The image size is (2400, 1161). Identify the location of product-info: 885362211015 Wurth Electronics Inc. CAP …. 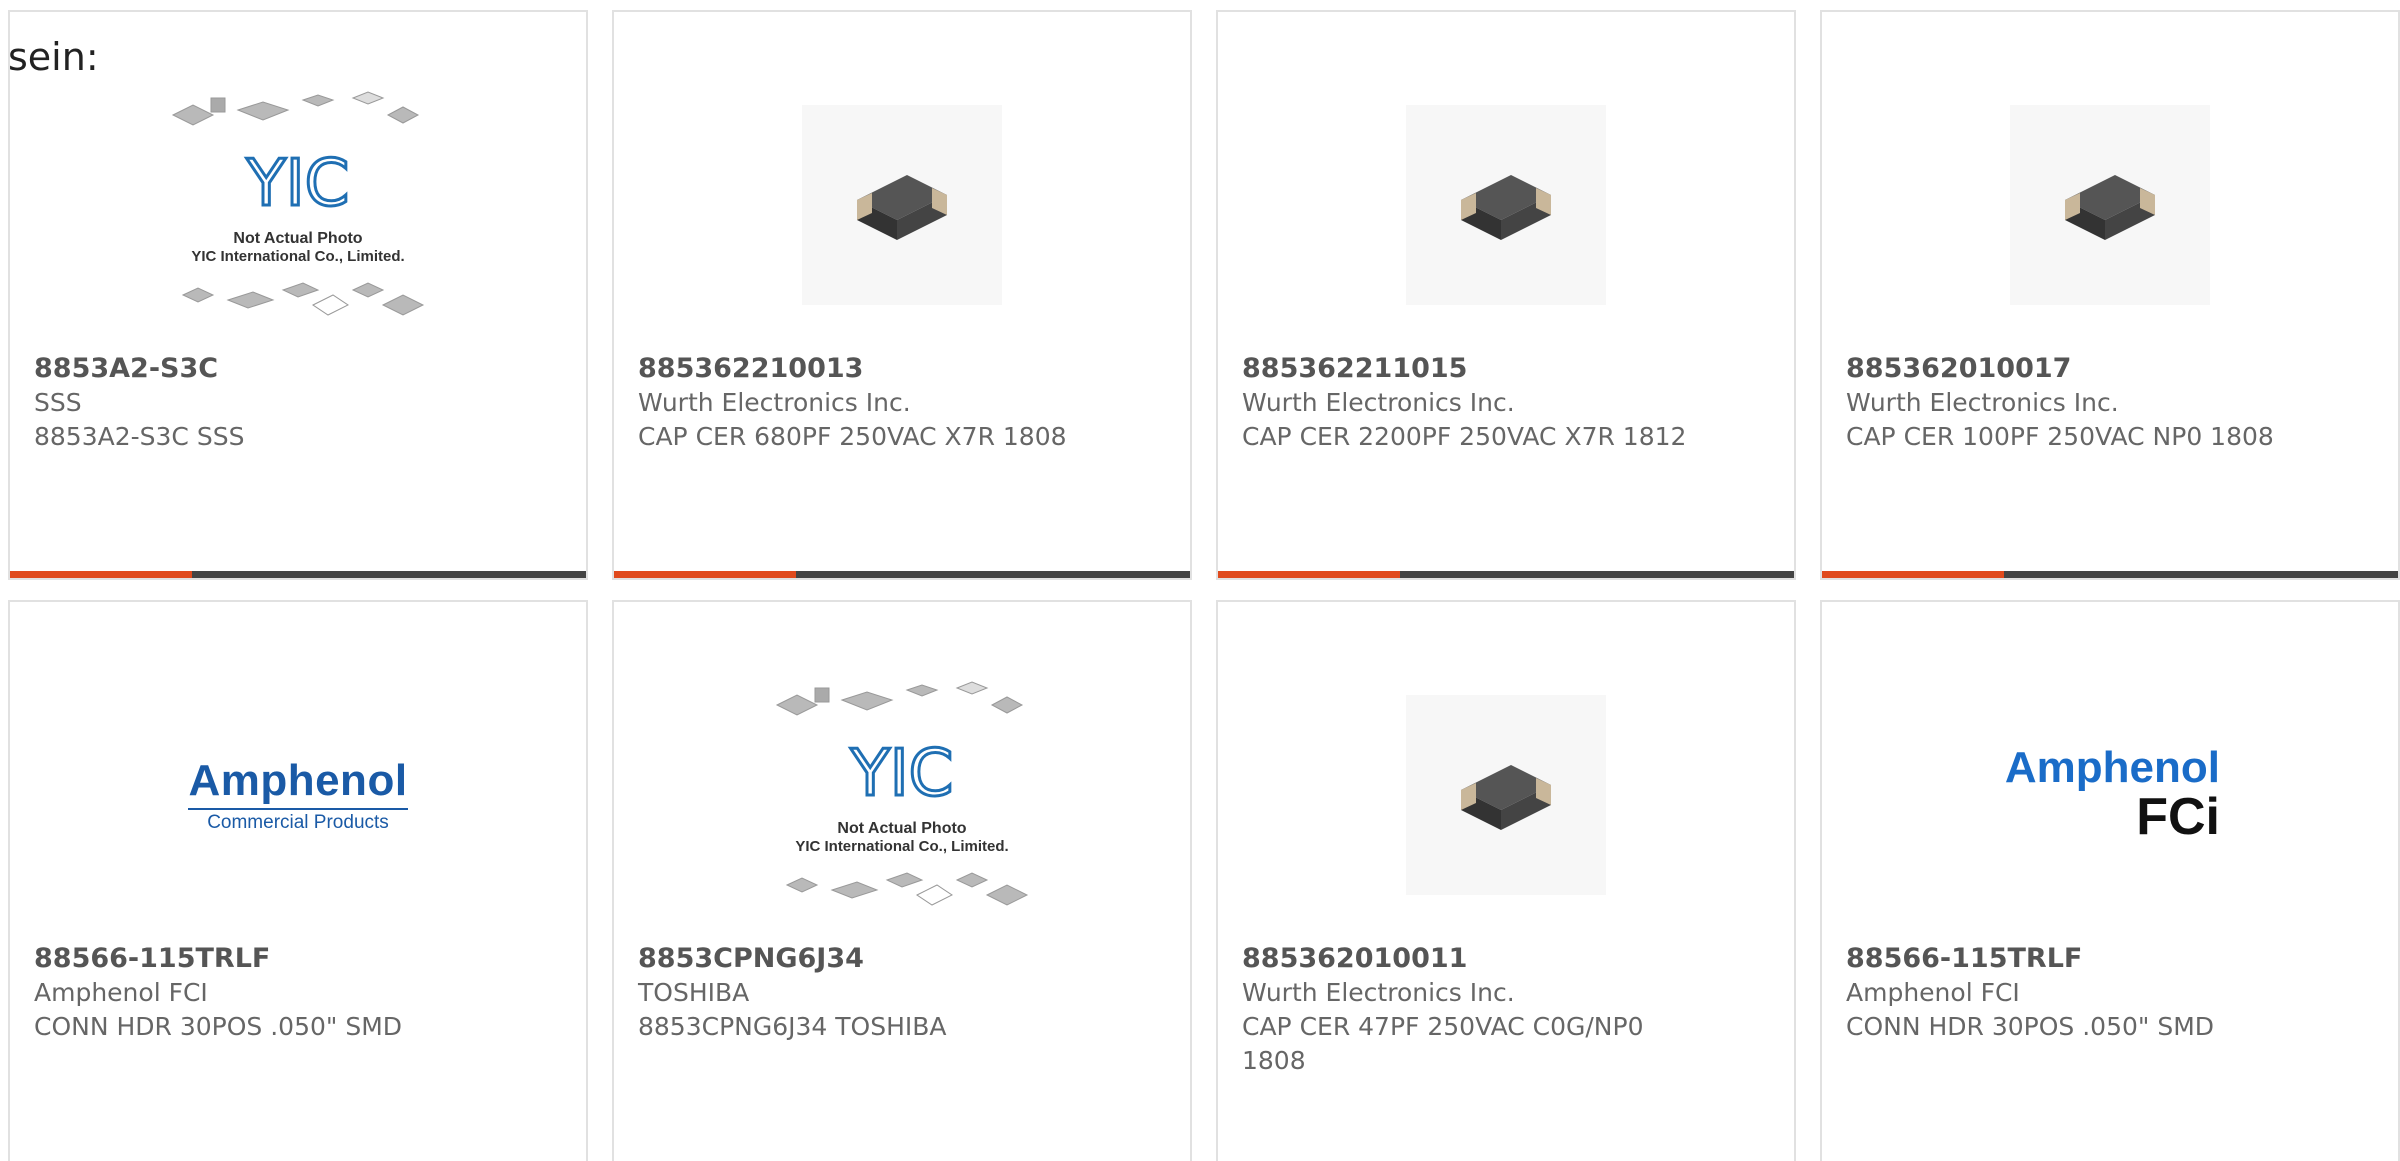
(1506, 403).